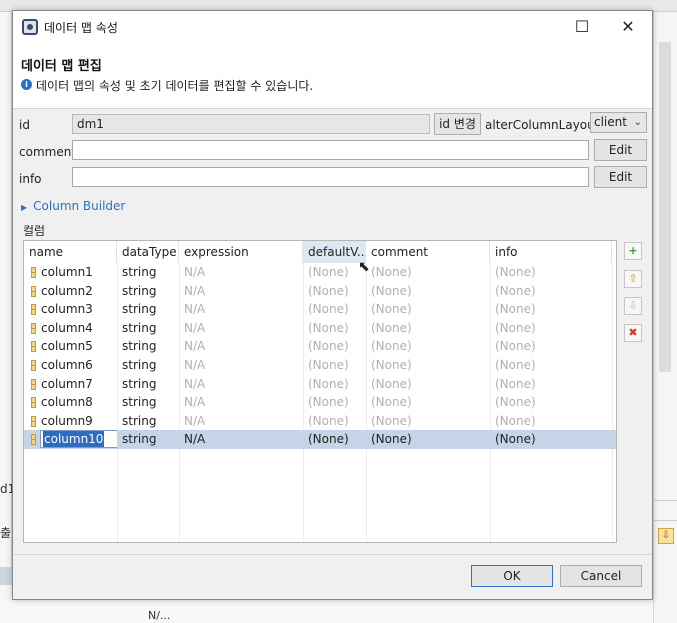 This screenshot has height=623, width=677. I want to click on divider, so click(665, 520).